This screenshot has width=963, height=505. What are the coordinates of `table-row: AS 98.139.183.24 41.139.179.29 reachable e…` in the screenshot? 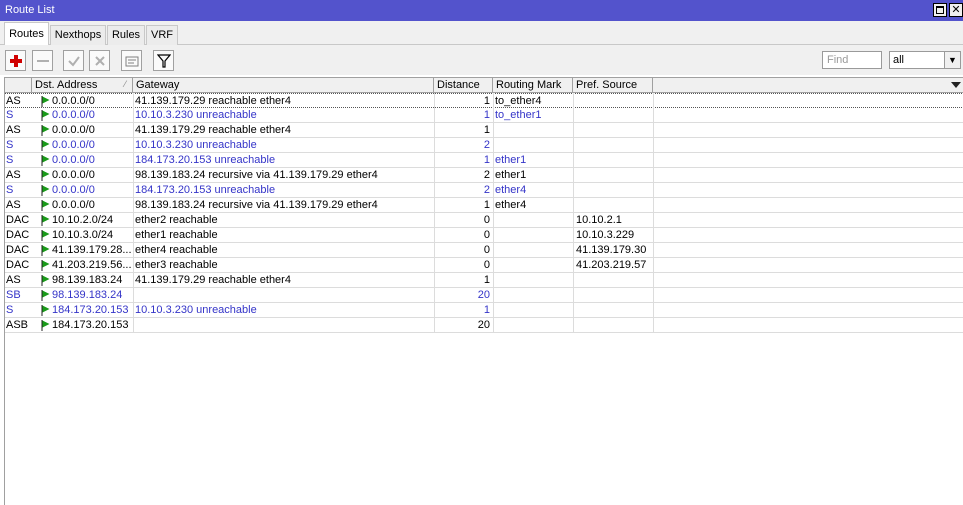 It's located at (484, 280).